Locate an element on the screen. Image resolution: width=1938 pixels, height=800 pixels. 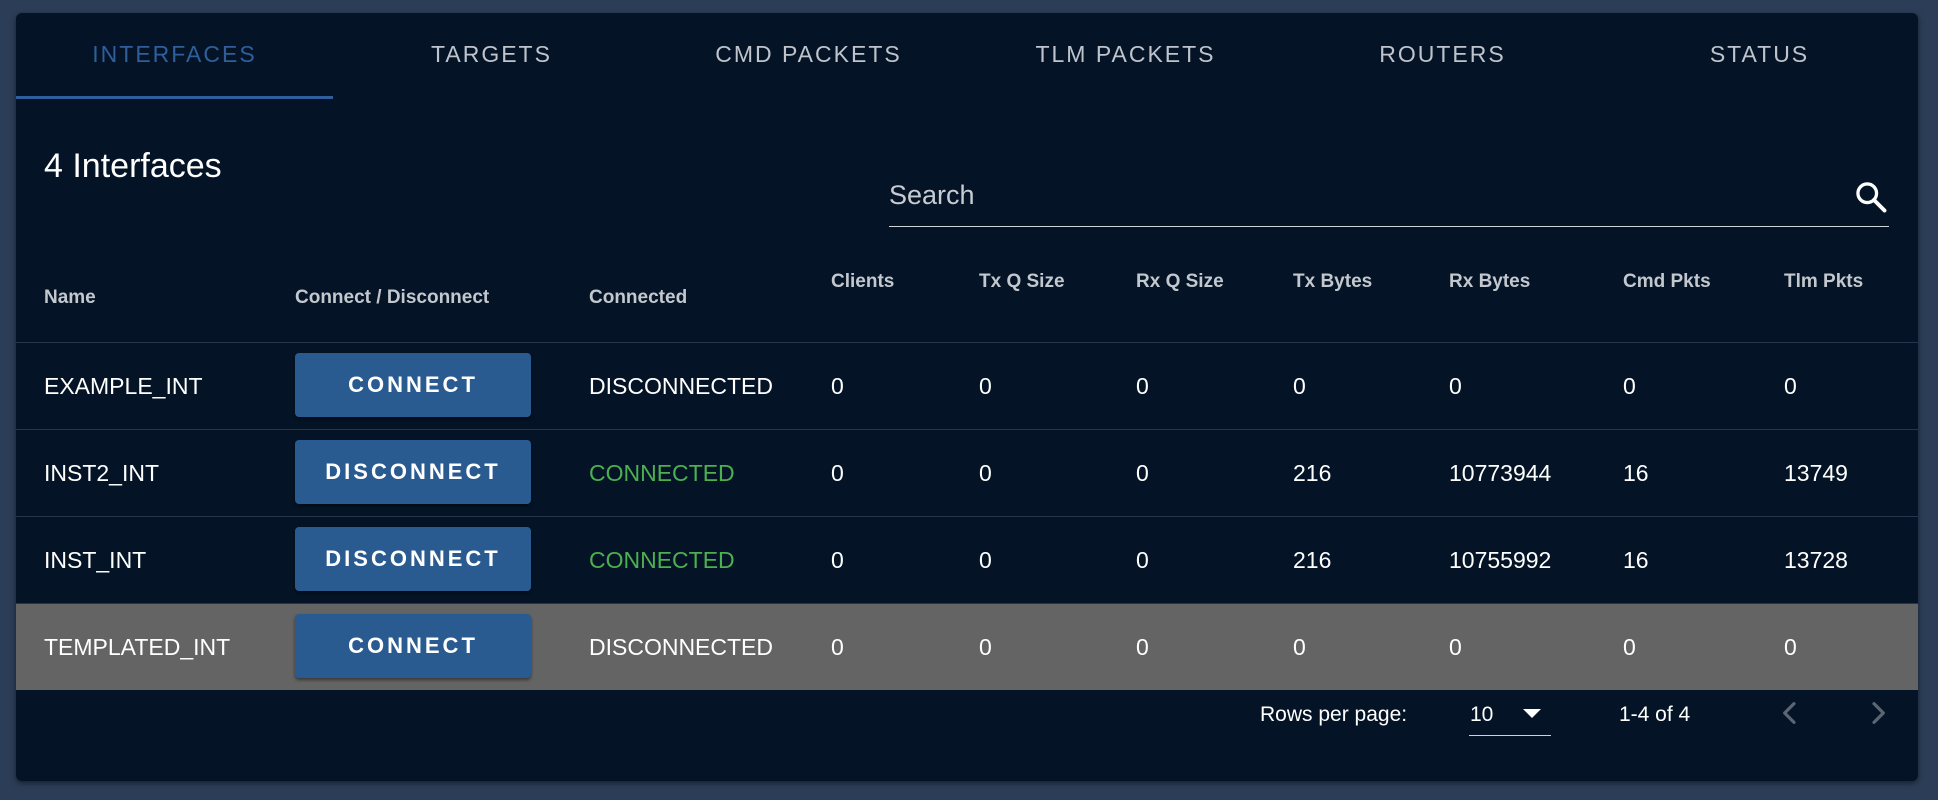
rows-per-page-label: Rows per page: is located at coordinates (1334, 714).